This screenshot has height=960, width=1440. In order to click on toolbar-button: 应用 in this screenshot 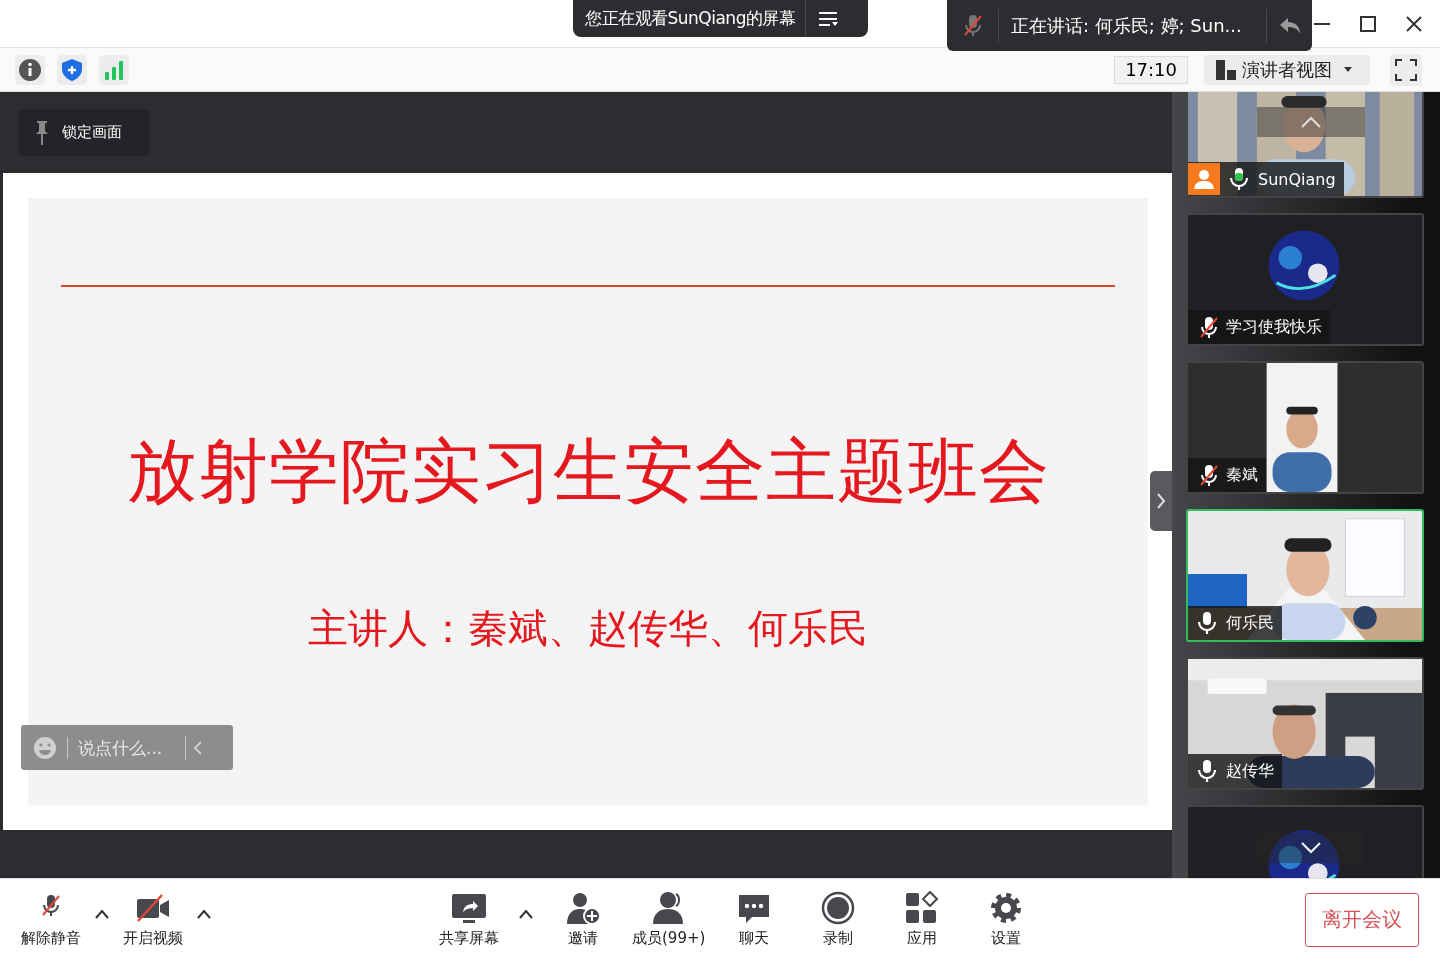, I will do `click(922, 919)`.